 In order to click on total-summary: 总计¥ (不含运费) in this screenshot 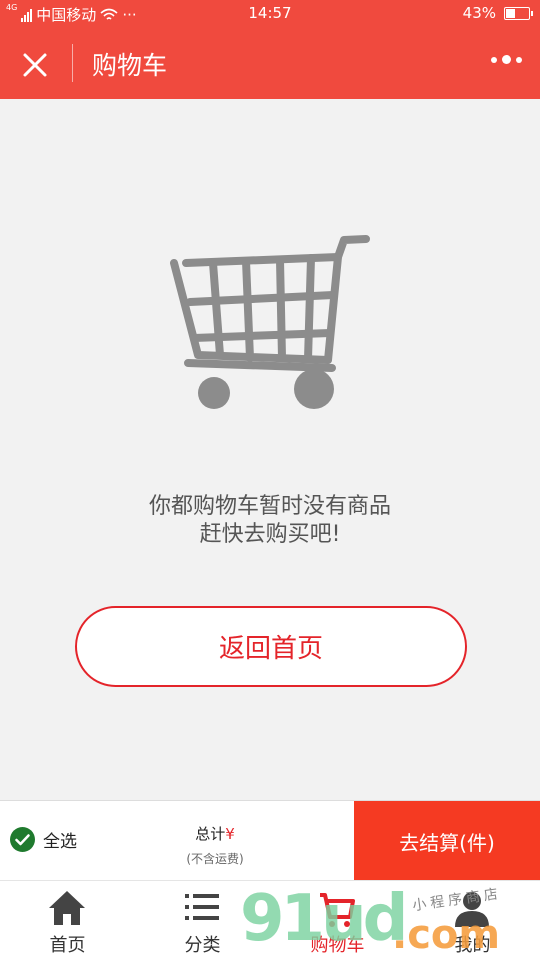, I will do `click(215, 845)`.